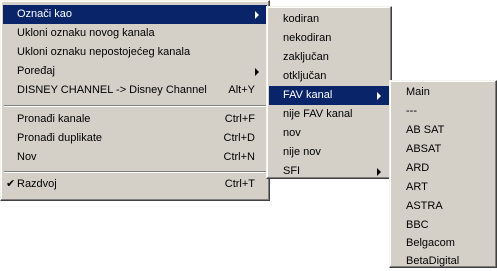  Describe the element at coordinates (443, 168) in the screenshot. I see `fav-item-ard: ARD` at that location.